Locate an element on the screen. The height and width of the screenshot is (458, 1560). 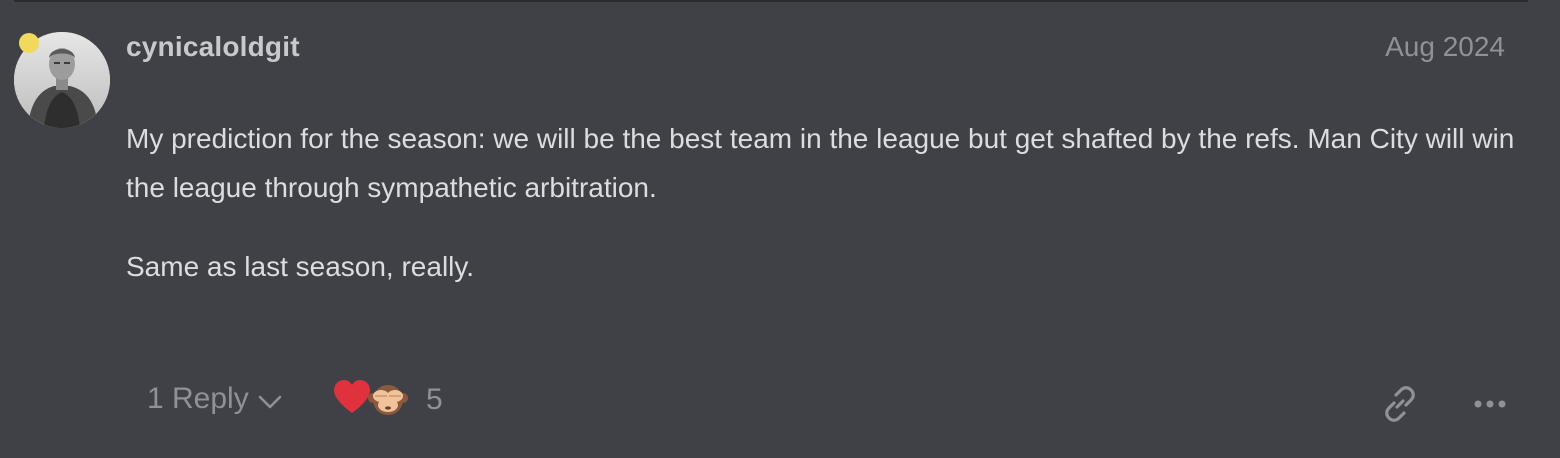
post-username: cynicaloldgit is located at coordinates (213, 47).